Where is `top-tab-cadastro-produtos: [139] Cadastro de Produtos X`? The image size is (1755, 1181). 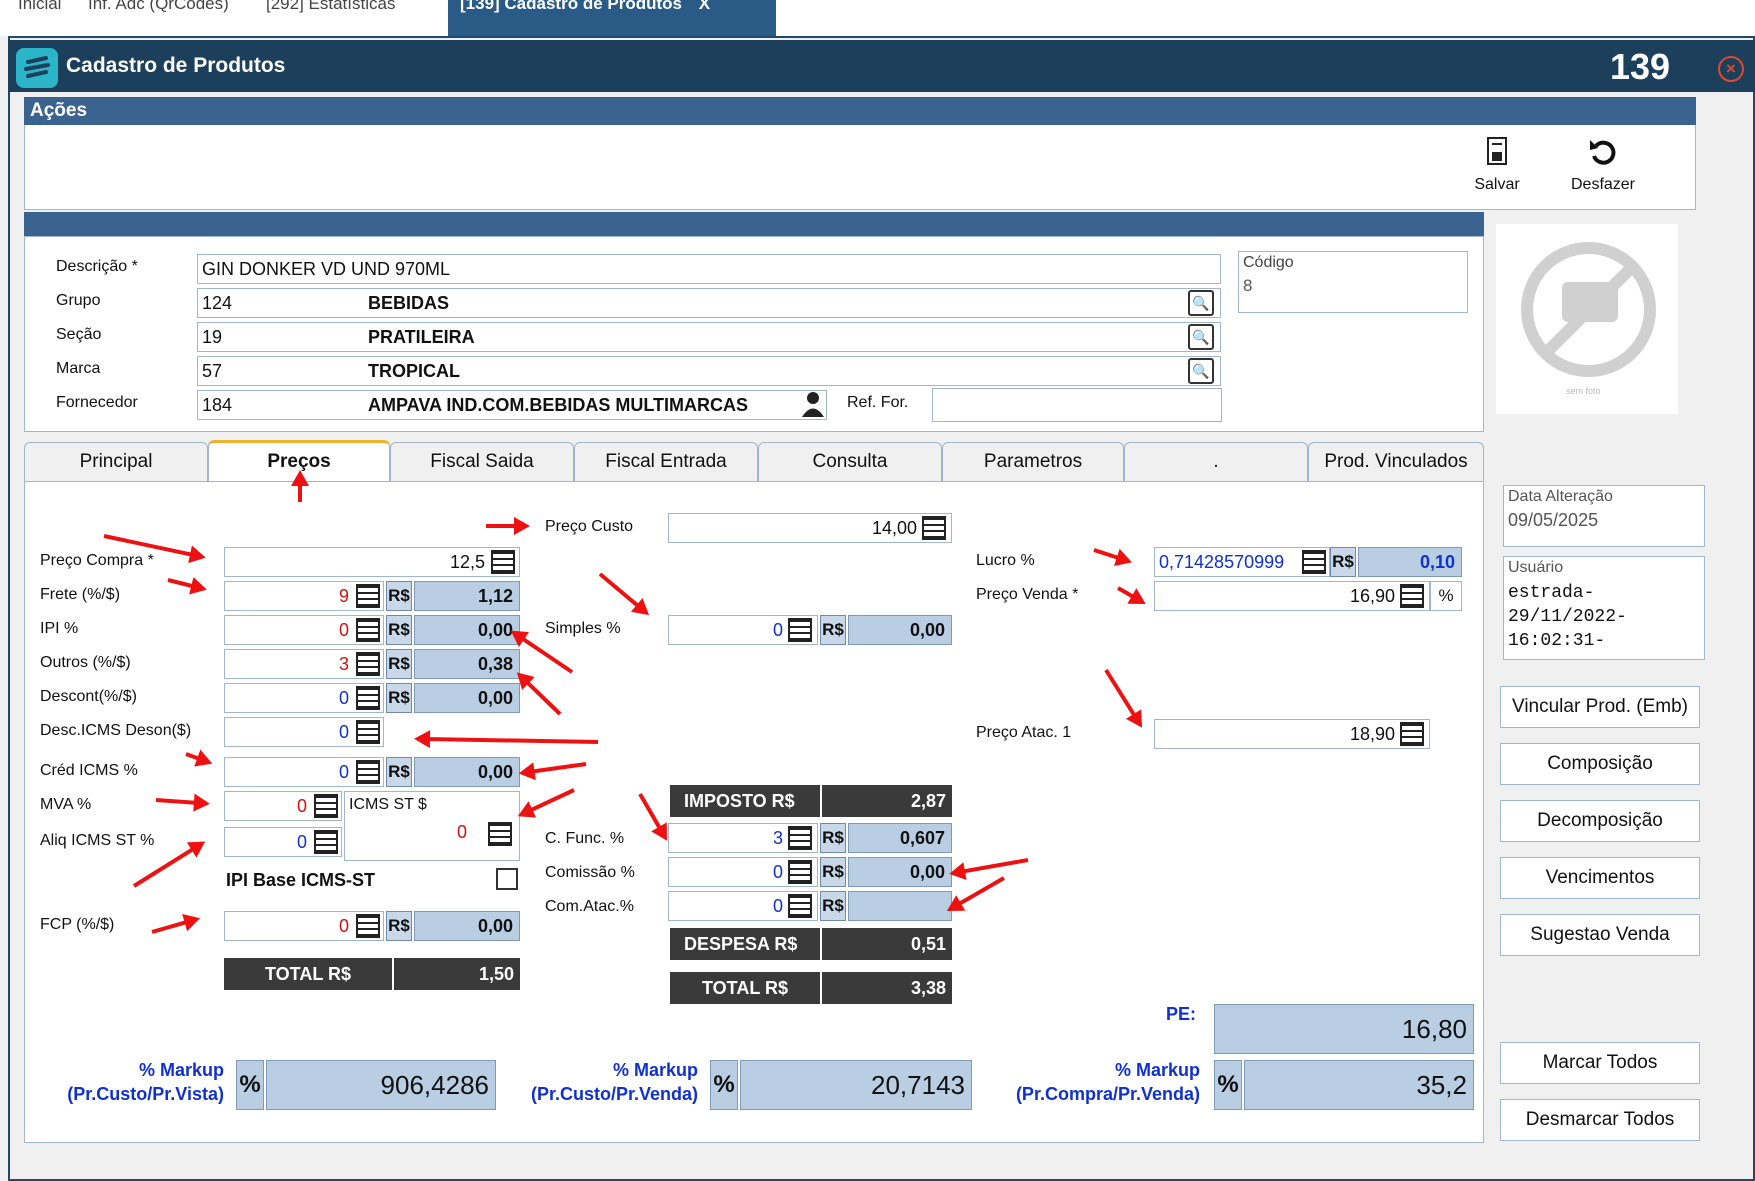
top-tab-cadastro-produtos: [139] Cadastro de Produtos X is located at coordinates (612, 18).